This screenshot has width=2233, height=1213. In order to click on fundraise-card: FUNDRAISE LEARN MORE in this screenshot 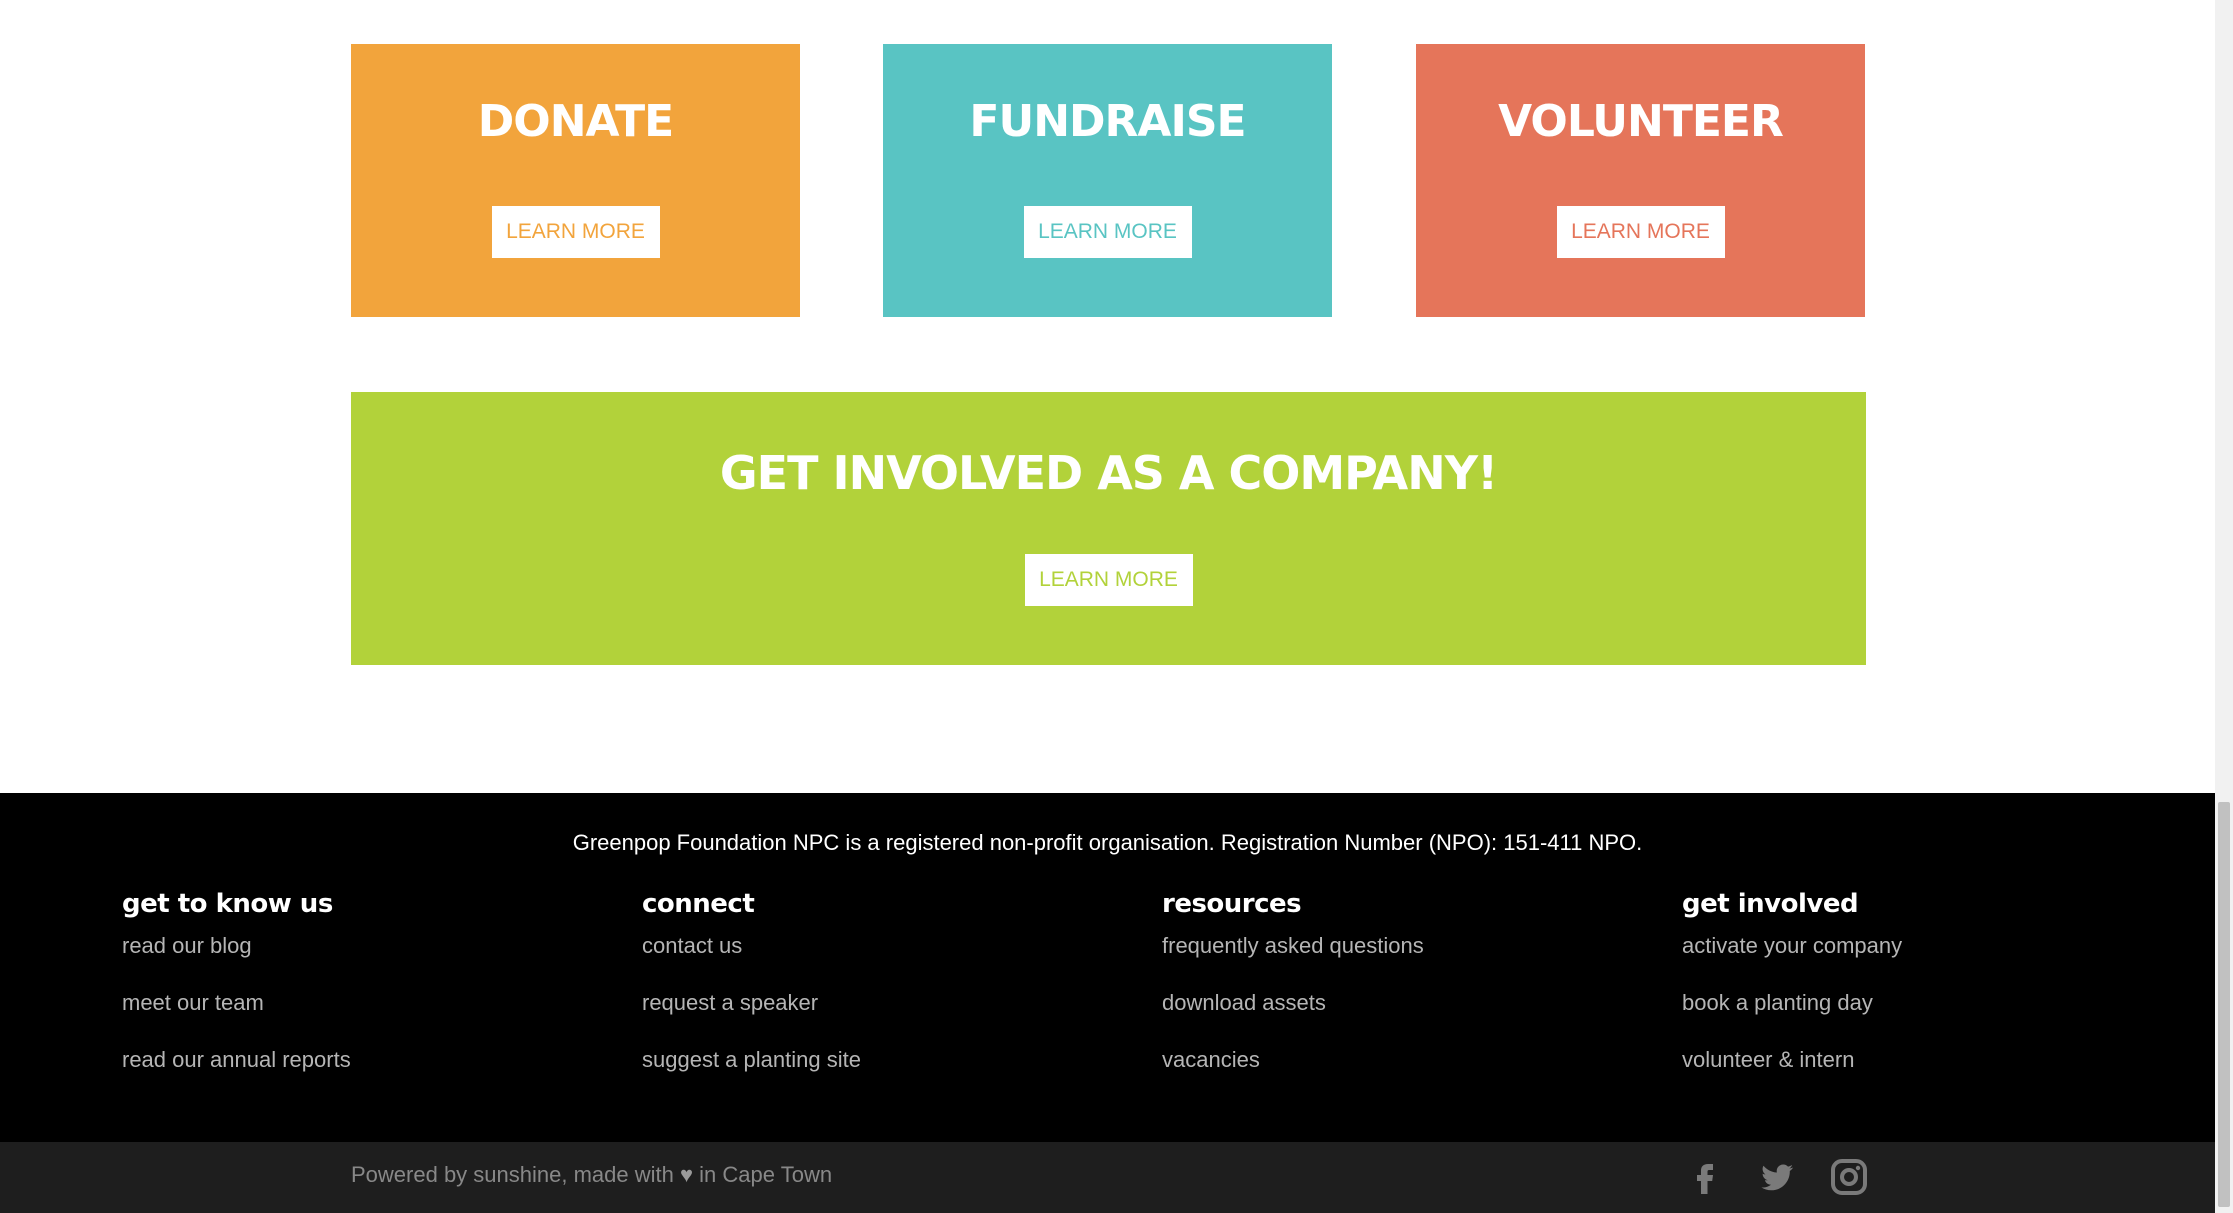, I will do `click(1107, 180)`.